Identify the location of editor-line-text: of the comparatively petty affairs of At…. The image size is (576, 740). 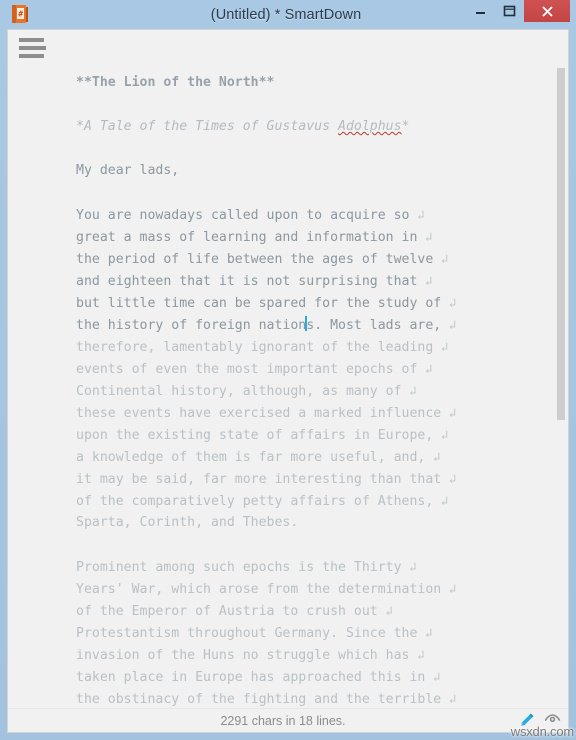
(255, 501).